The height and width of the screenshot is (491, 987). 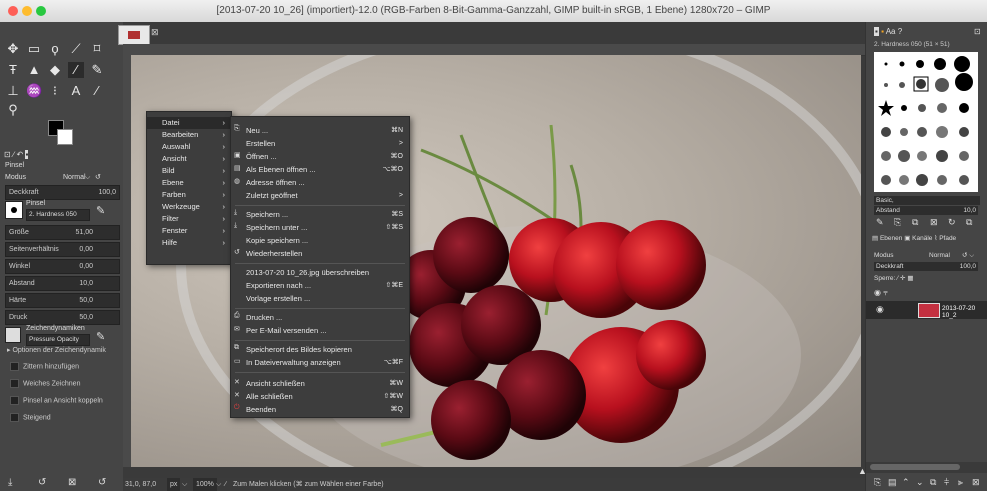 What do you see at coordinates (320, 410) in the screenshot?
I see `menu-quit: Beenden ⌘Q` at bounding box center [320, 410].